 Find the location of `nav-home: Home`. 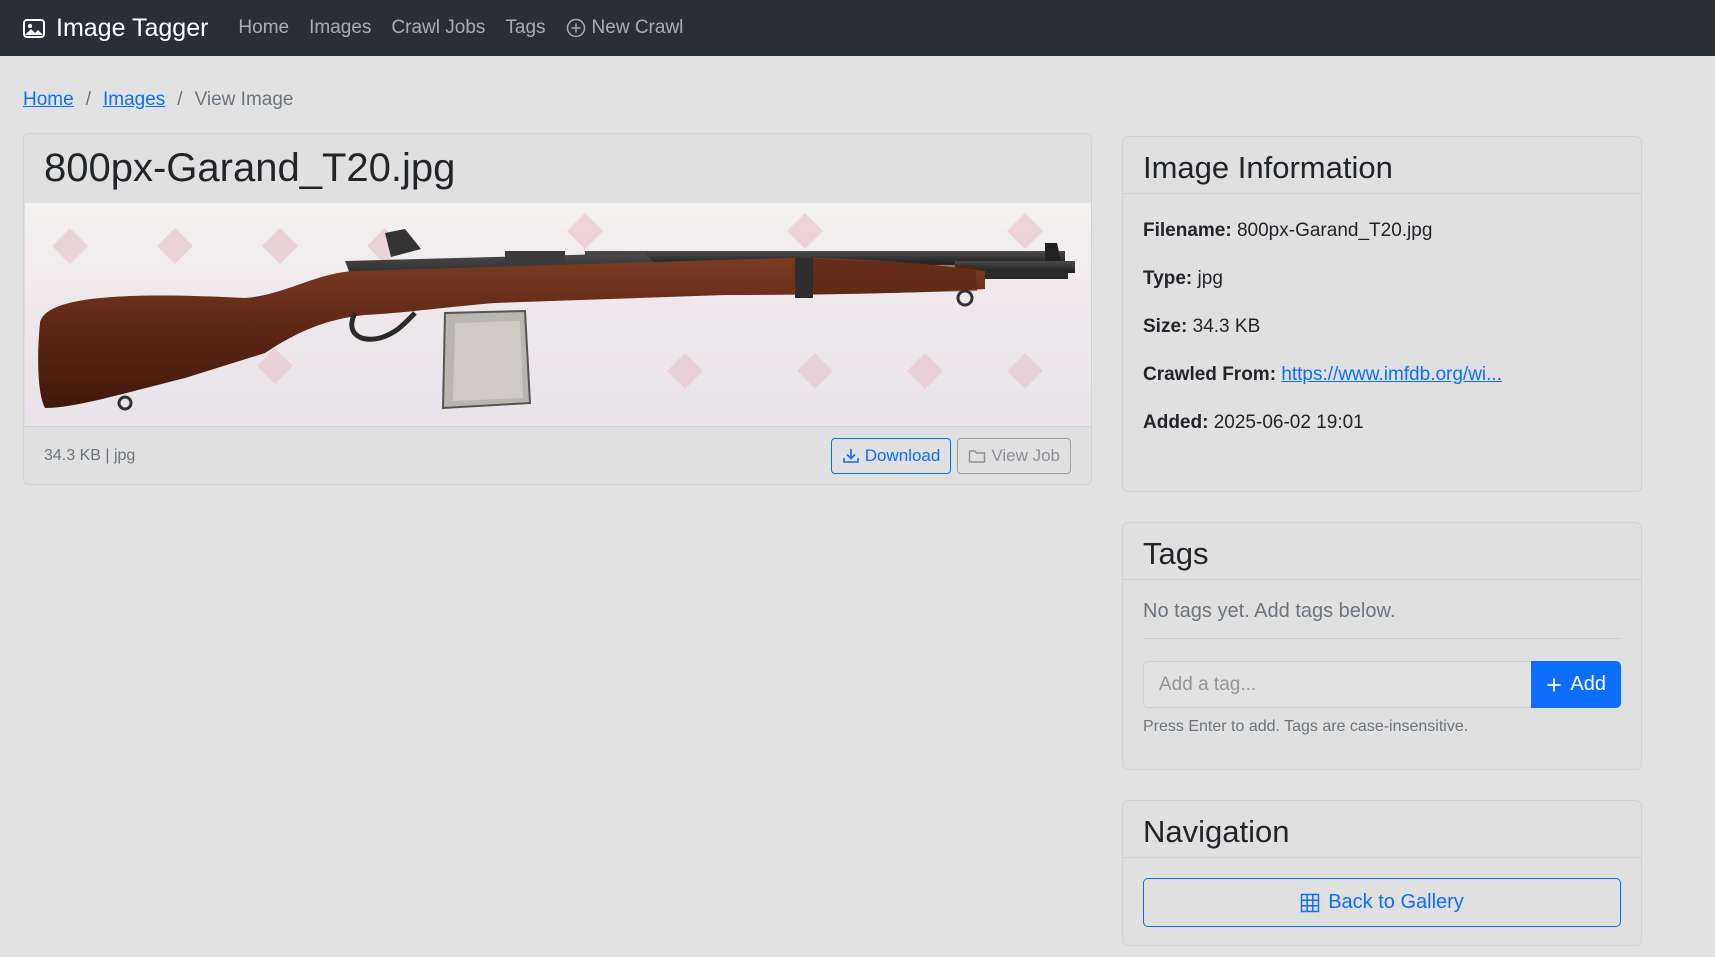

nav-home: Home is located at coordinates (263, 28).